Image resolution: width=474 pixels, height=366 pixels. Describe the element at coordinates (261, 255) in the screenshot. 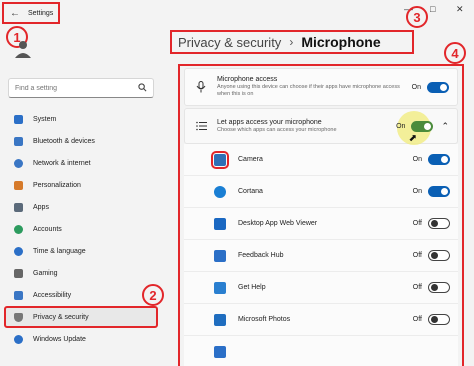

I see `app-name: Feedback Hub` at that location.